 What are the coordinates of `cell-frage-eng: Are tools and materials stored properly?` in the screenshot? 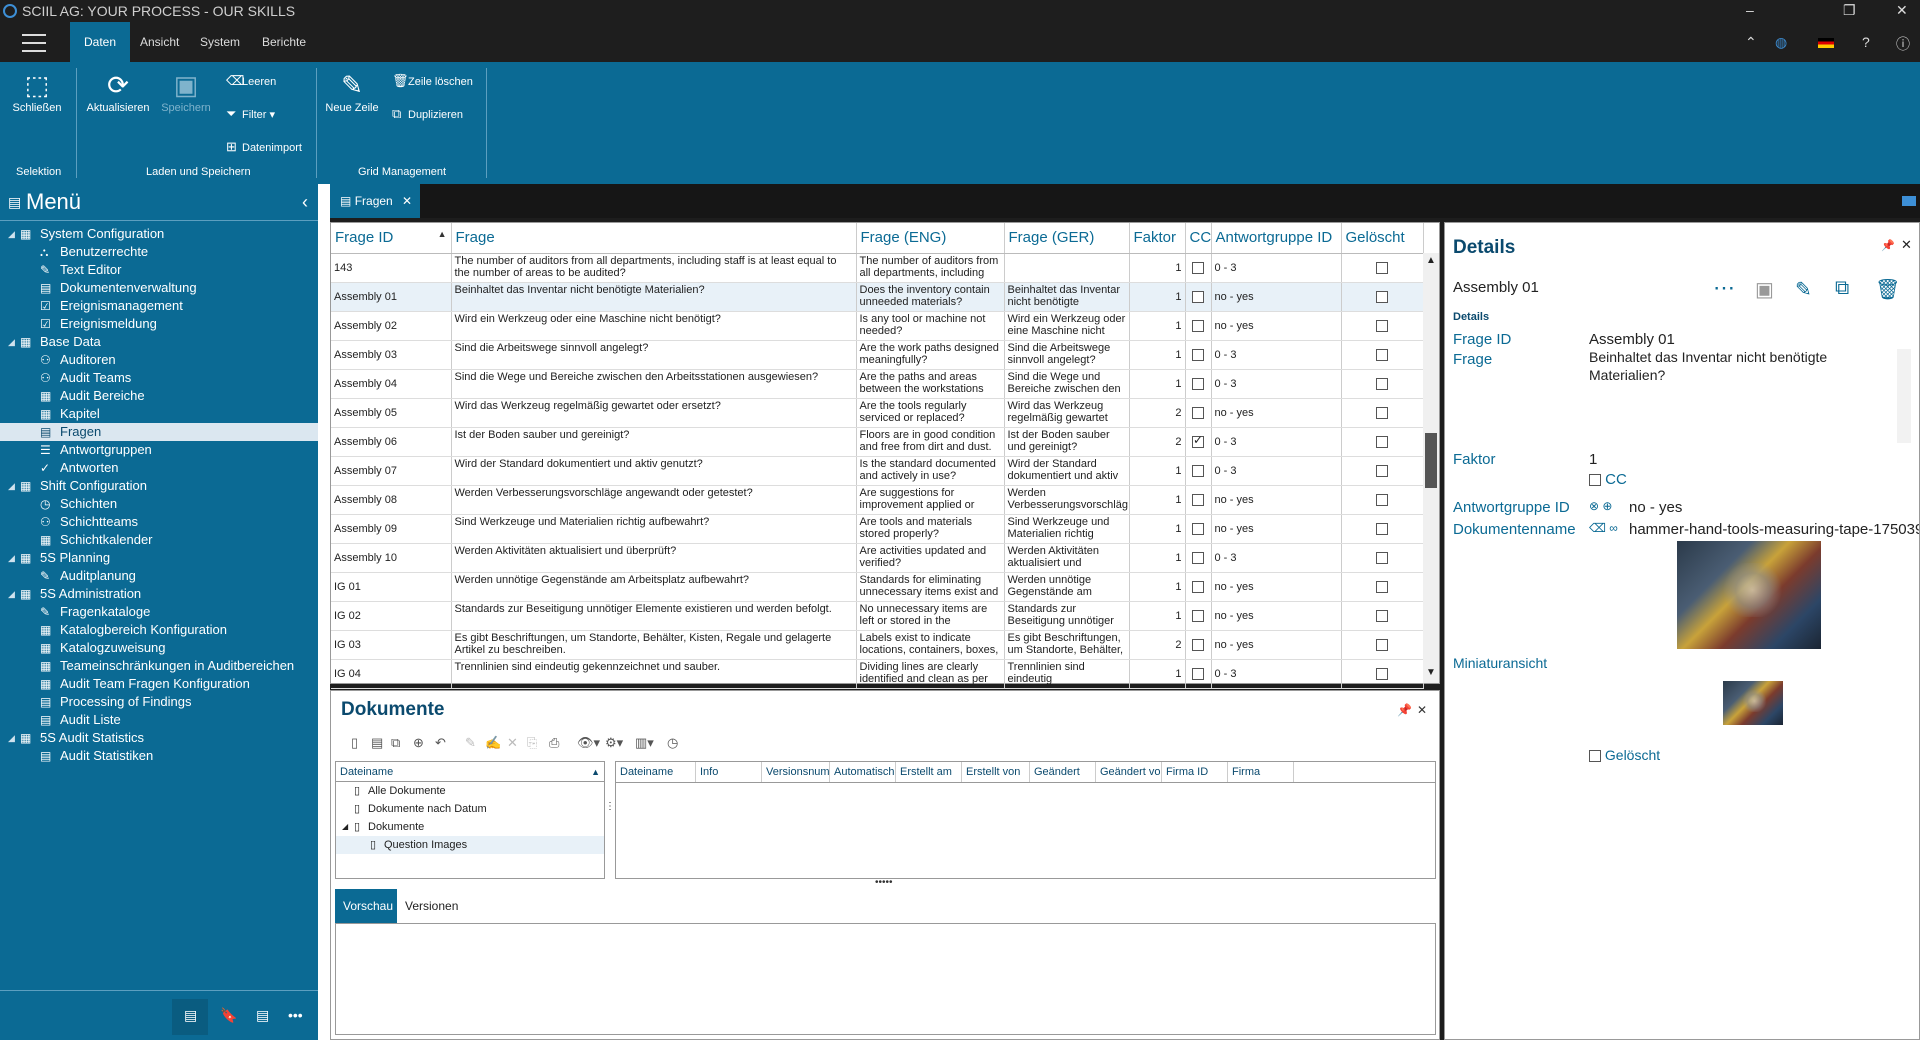 It's located at (930, 529).